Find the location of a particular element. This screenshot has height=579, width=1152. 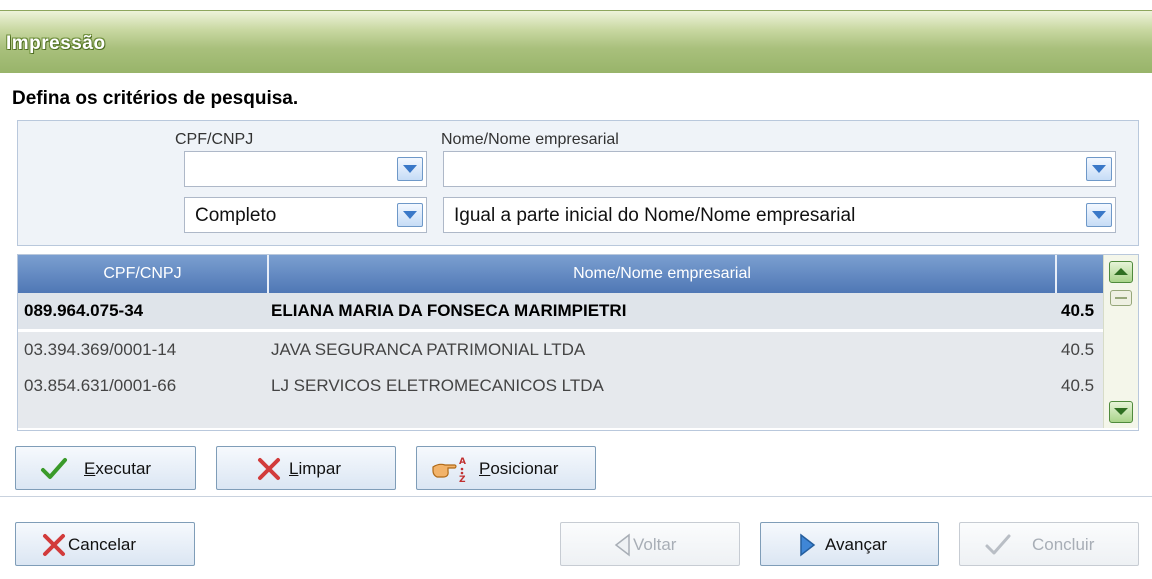

posicionar-button: A Z Posicionar is located at coordinates (506, 468).